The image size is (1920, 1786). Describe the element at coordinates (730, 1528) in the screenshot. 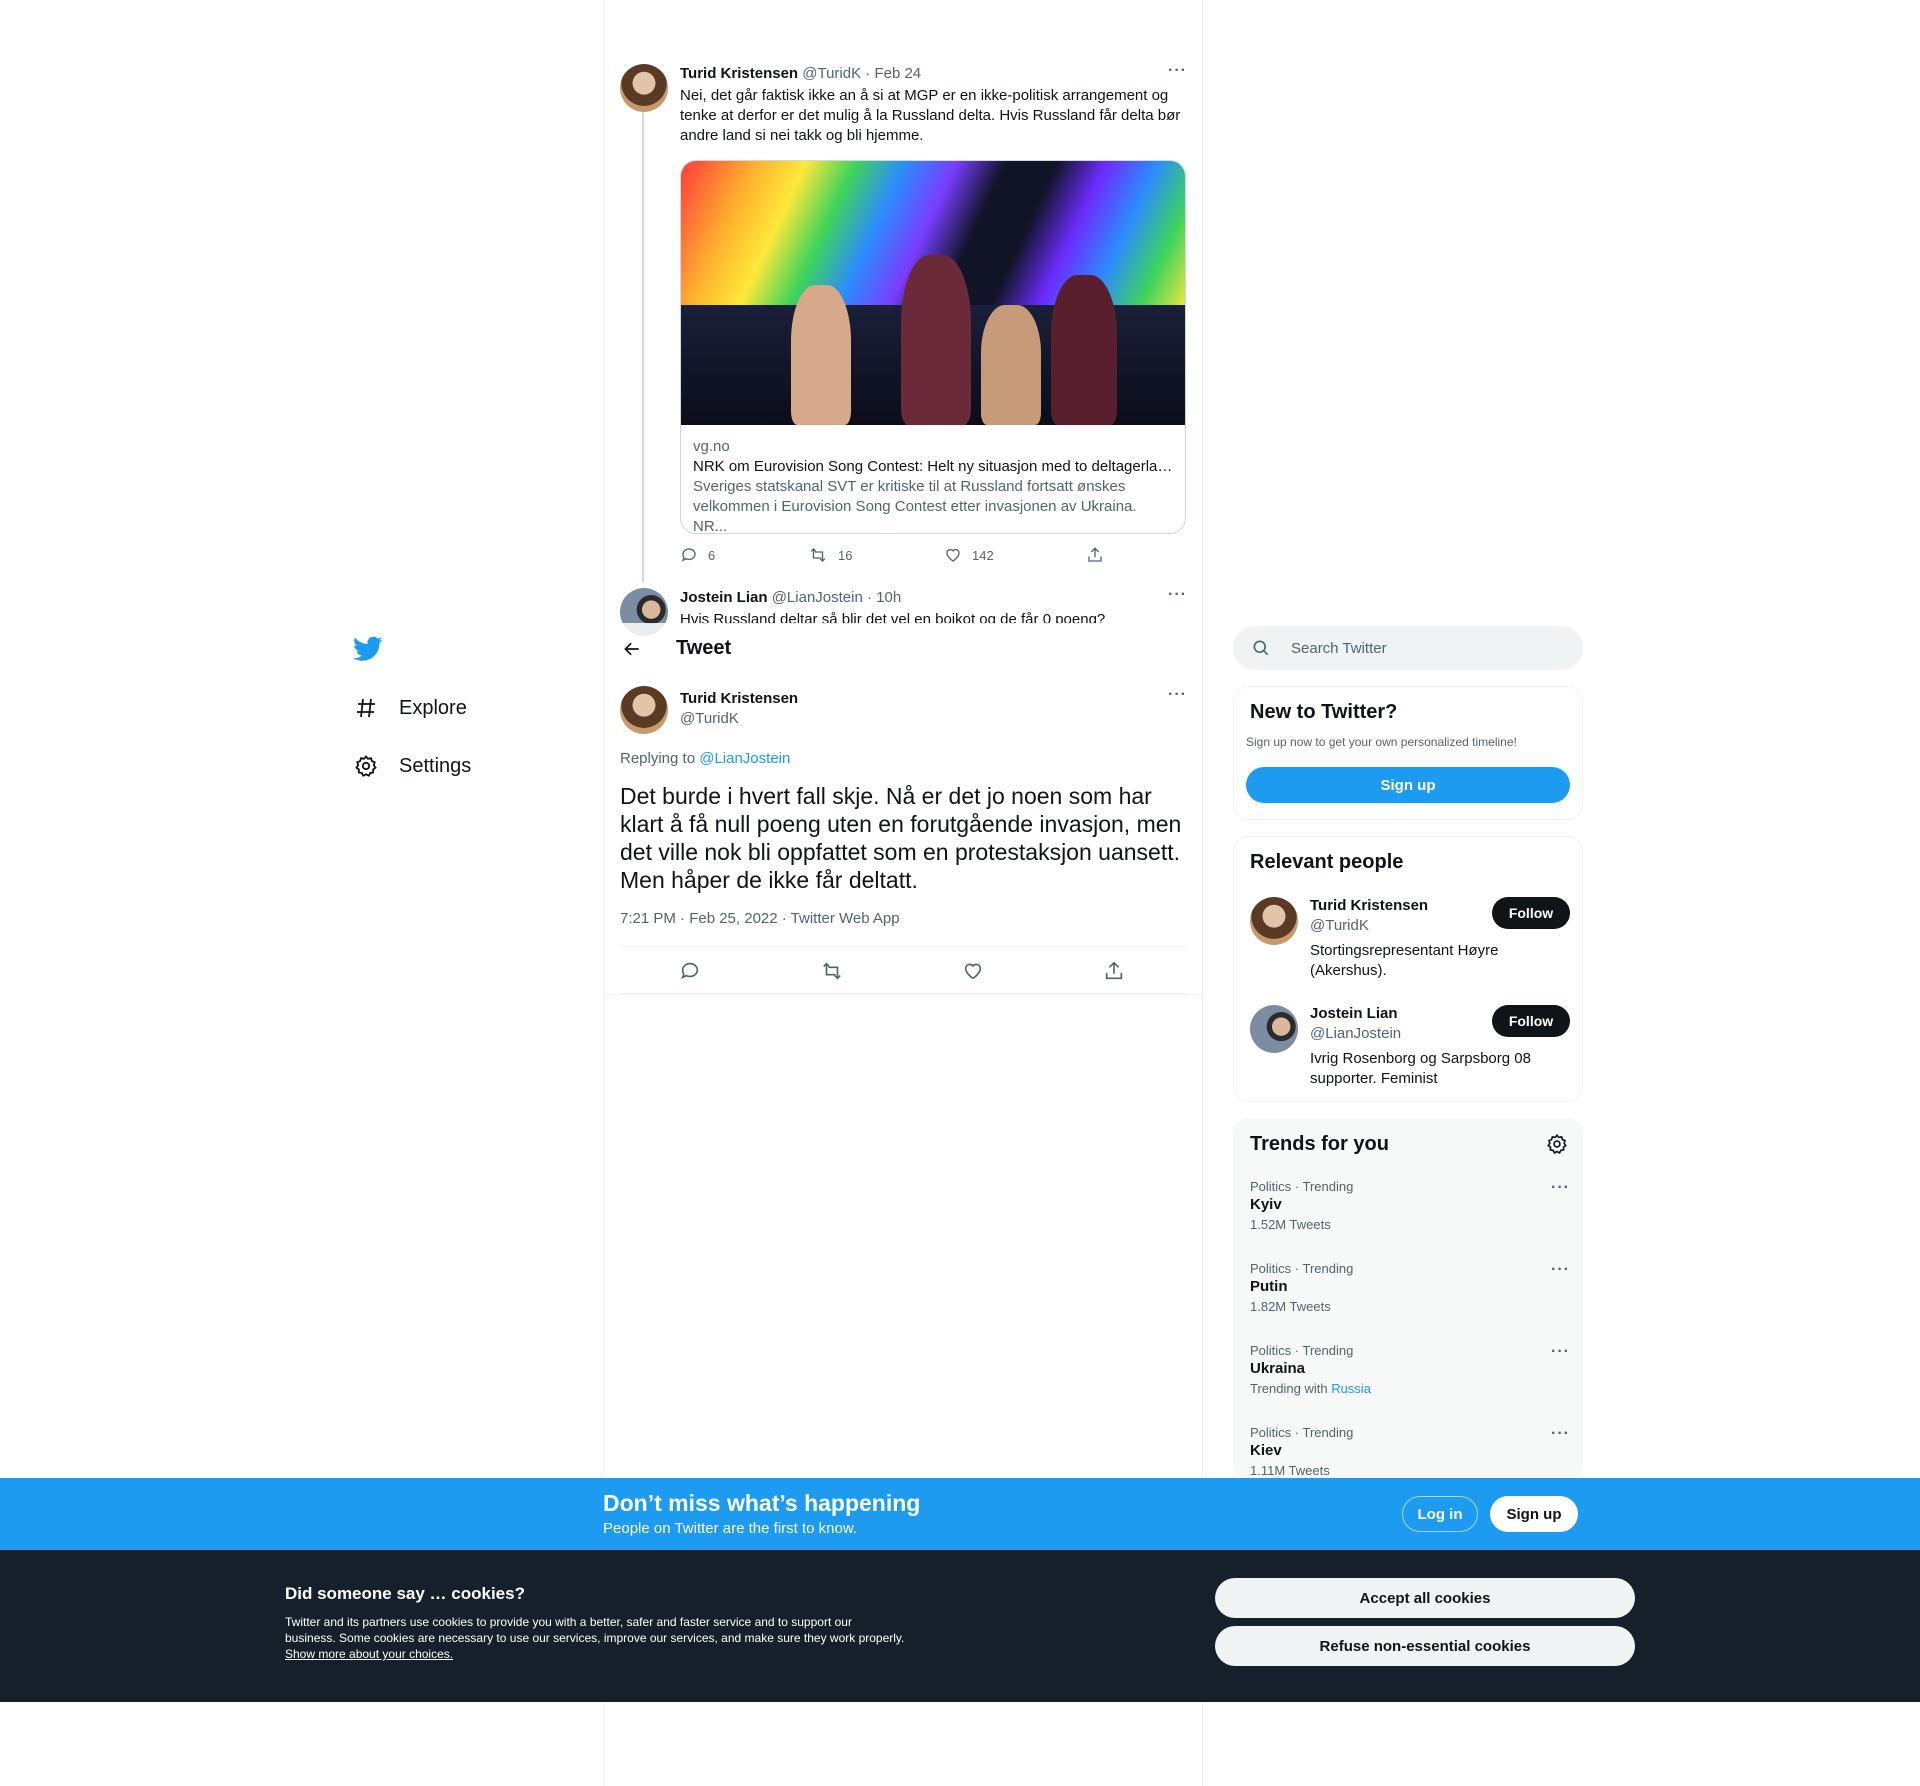

I see `banner-subtitle: People on Twitter are the first to know.` at that location.